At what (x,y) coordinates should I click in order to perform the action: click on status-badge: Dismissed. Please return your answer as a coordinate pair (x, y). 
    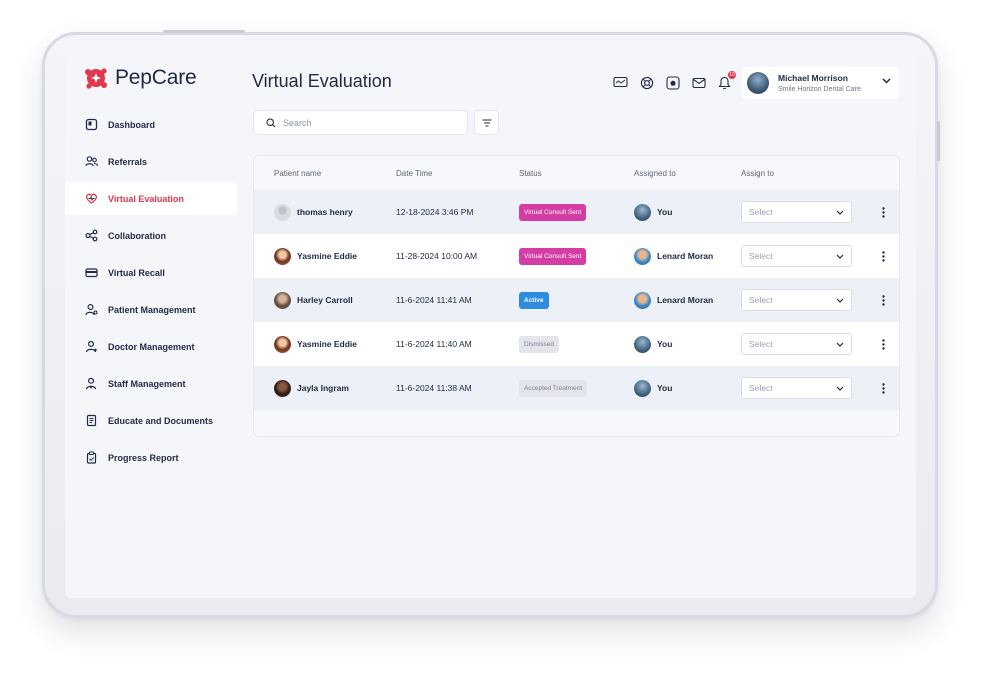
    Looking at the image, I should click on (539, 344).